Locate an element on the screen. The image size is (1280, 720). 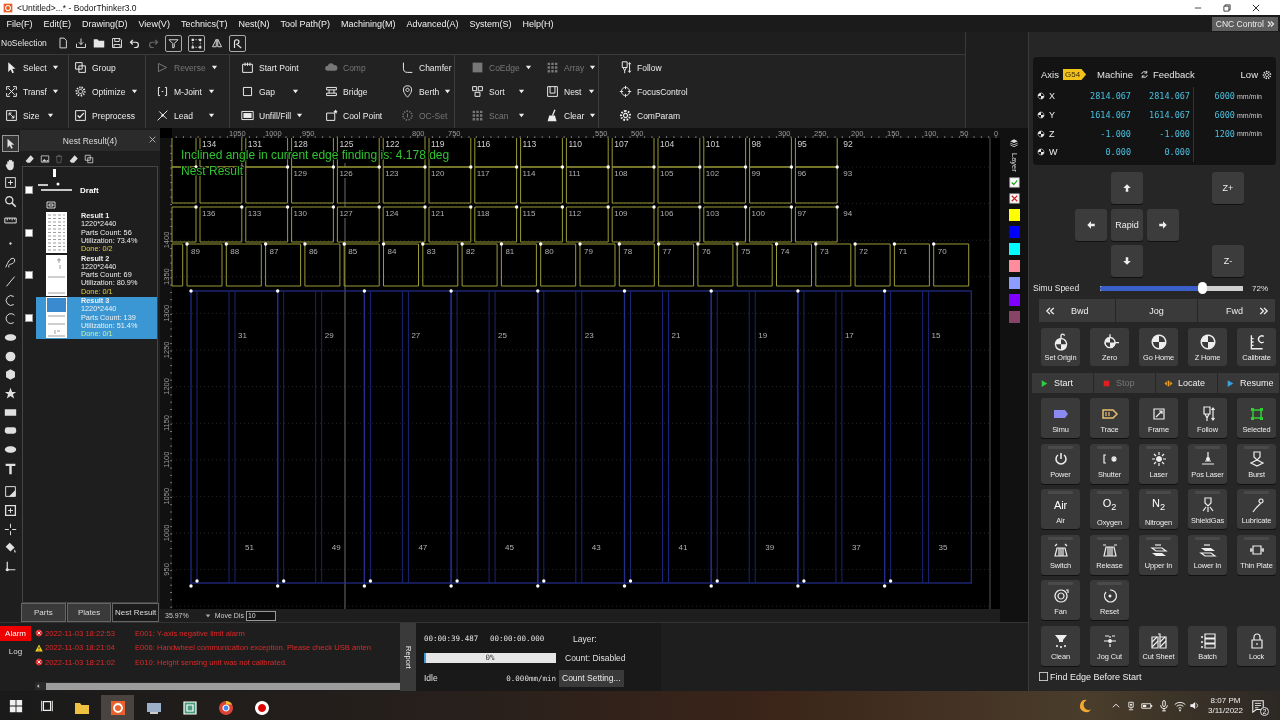
ribbon-tool: Berth is located at coordinates (425, 91).